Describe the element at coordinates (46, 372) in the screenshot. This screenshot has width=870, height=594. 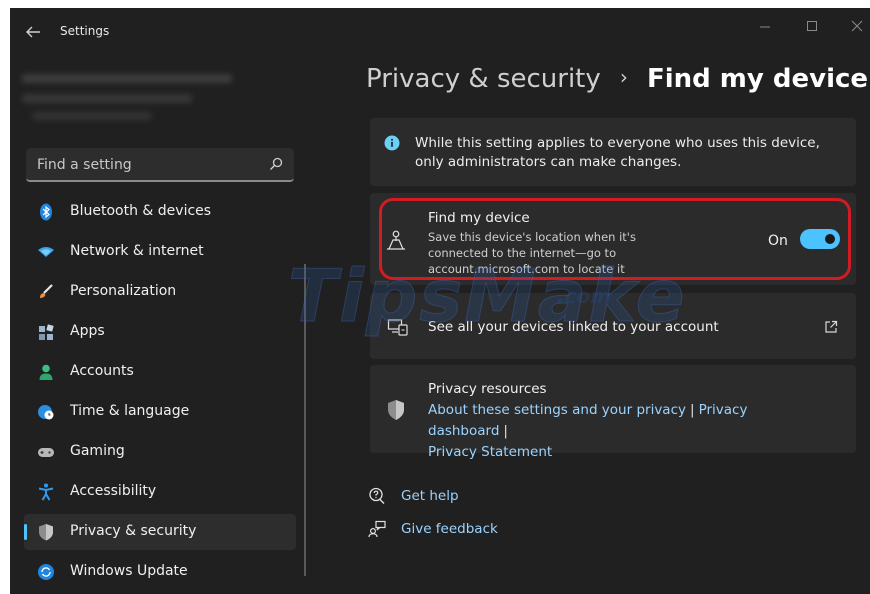
I see `person-icon` at that location.